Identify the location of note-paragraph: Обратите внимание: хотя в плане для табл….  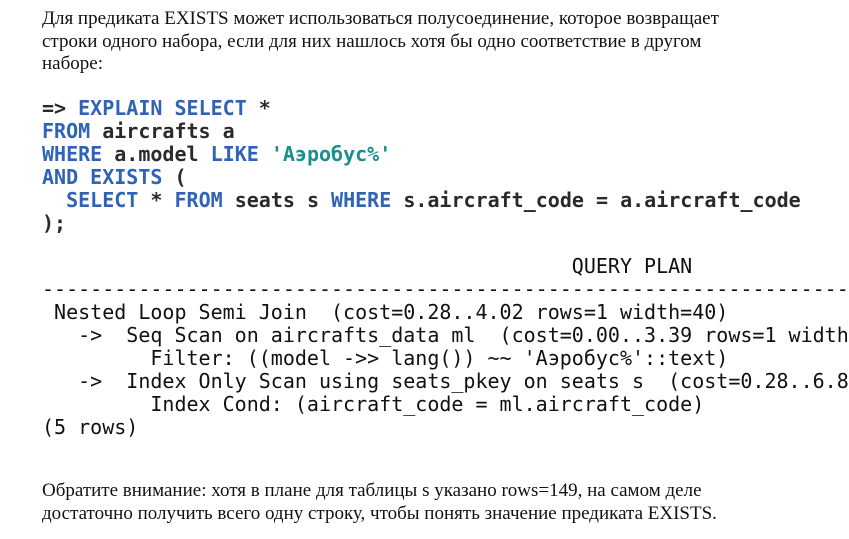
(379, 502).